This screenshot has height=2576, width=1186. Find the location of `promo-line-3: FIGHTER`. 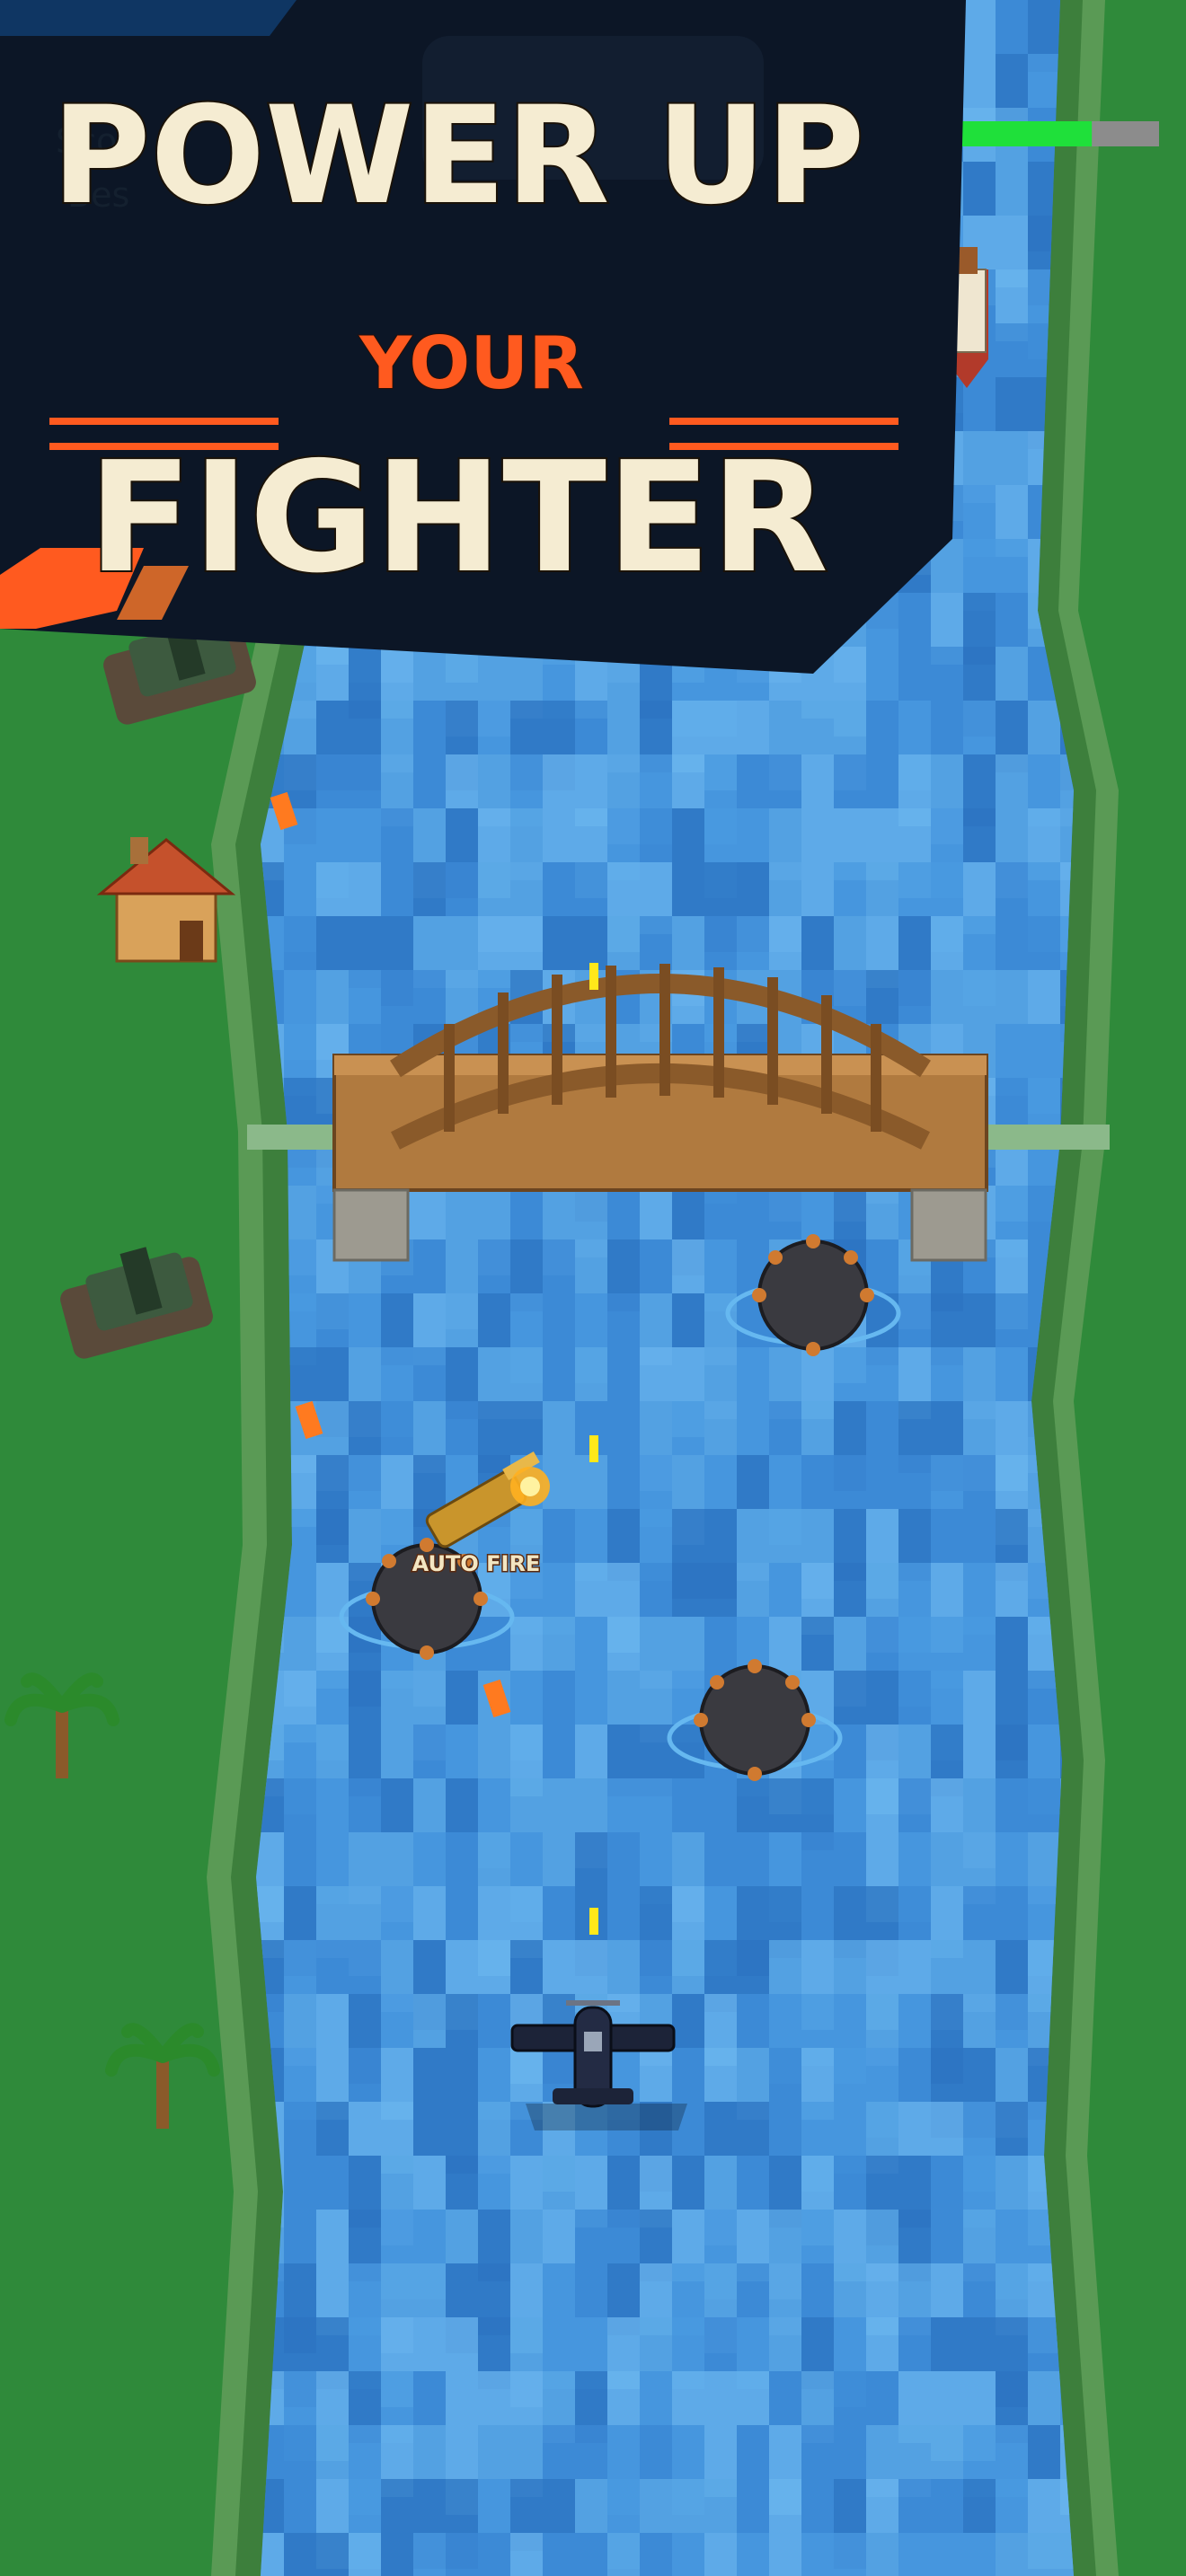

promo-line-3: FIGHTER is located at coordinates (458, 518).